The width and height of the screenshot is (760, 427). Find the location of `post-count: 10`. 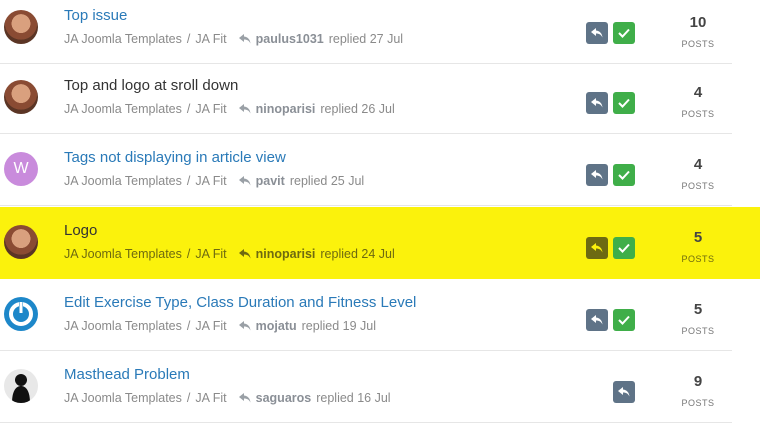

post-count: 10 is located at coordinates (698, 22).